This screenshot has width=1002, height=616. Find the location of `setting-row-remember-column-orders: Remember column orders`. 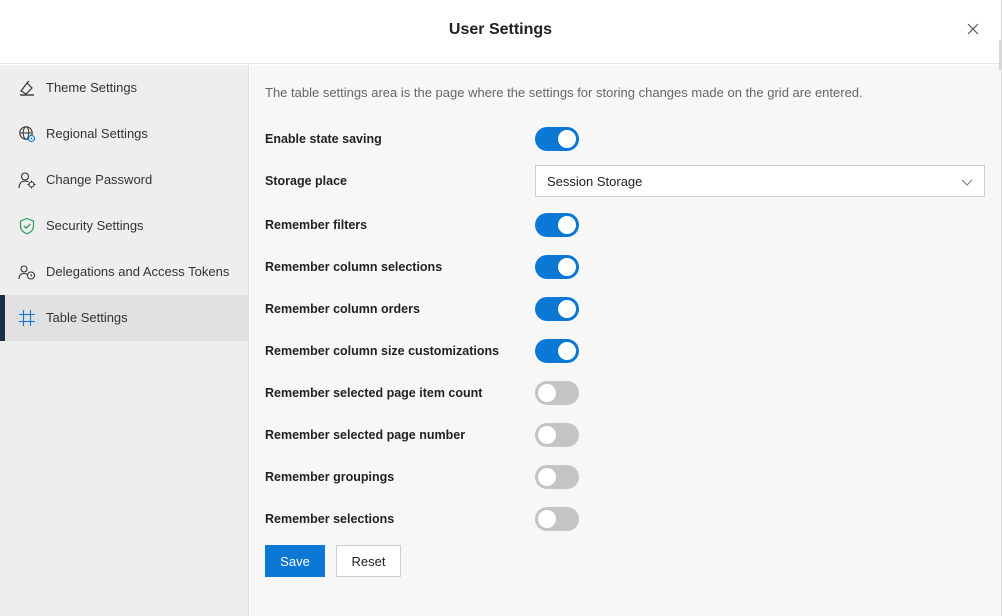

setting-row-remember-column-orders: Remember column orders is located at coordinates (625, 309).